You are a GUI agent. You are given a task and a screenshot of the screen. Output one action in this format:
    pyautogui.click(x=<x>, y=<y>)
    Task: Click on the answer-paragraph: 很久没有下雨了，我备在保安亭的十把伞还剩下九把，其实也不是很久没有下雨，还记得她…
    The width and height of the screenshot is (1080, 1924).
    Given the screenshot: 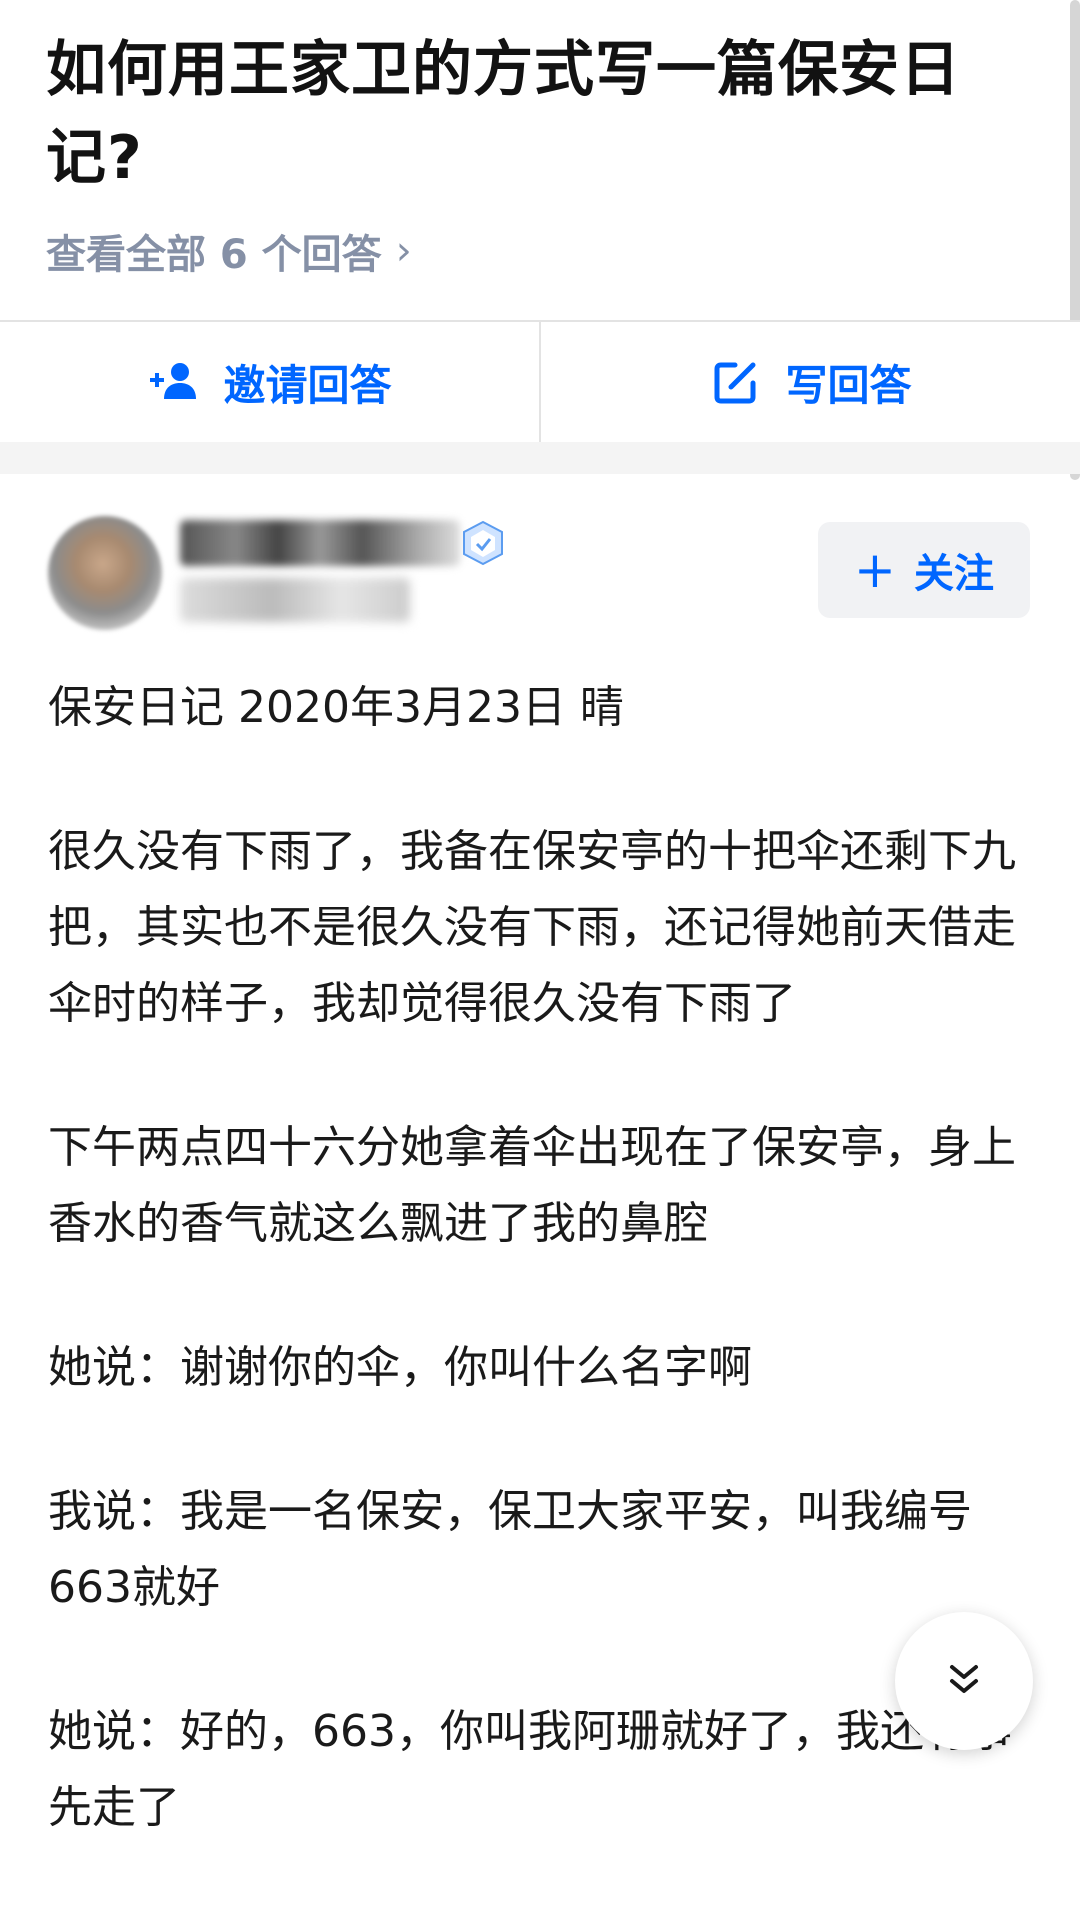 What is the action you would take?
    pyautogui.click(x=532, y=927)
    